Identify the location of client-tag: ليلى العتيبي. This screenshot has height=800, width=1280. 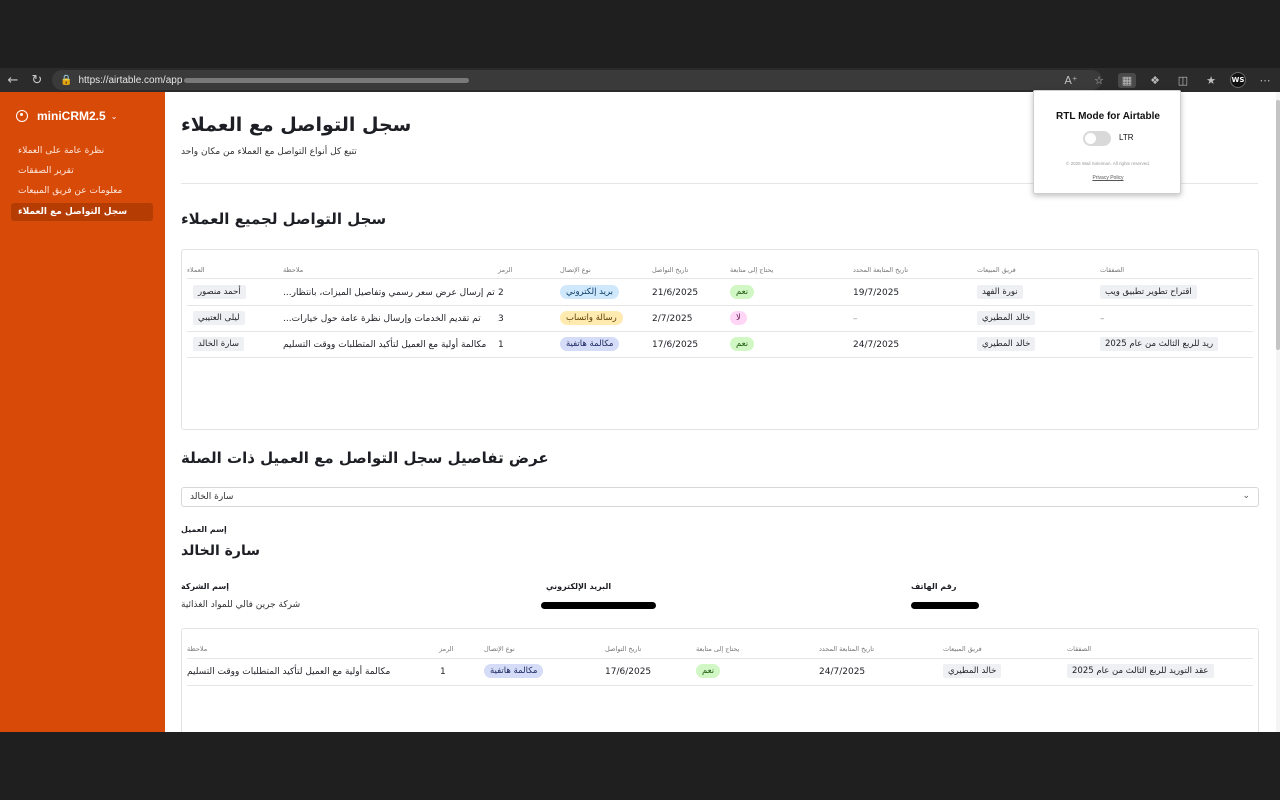
(219, 318).